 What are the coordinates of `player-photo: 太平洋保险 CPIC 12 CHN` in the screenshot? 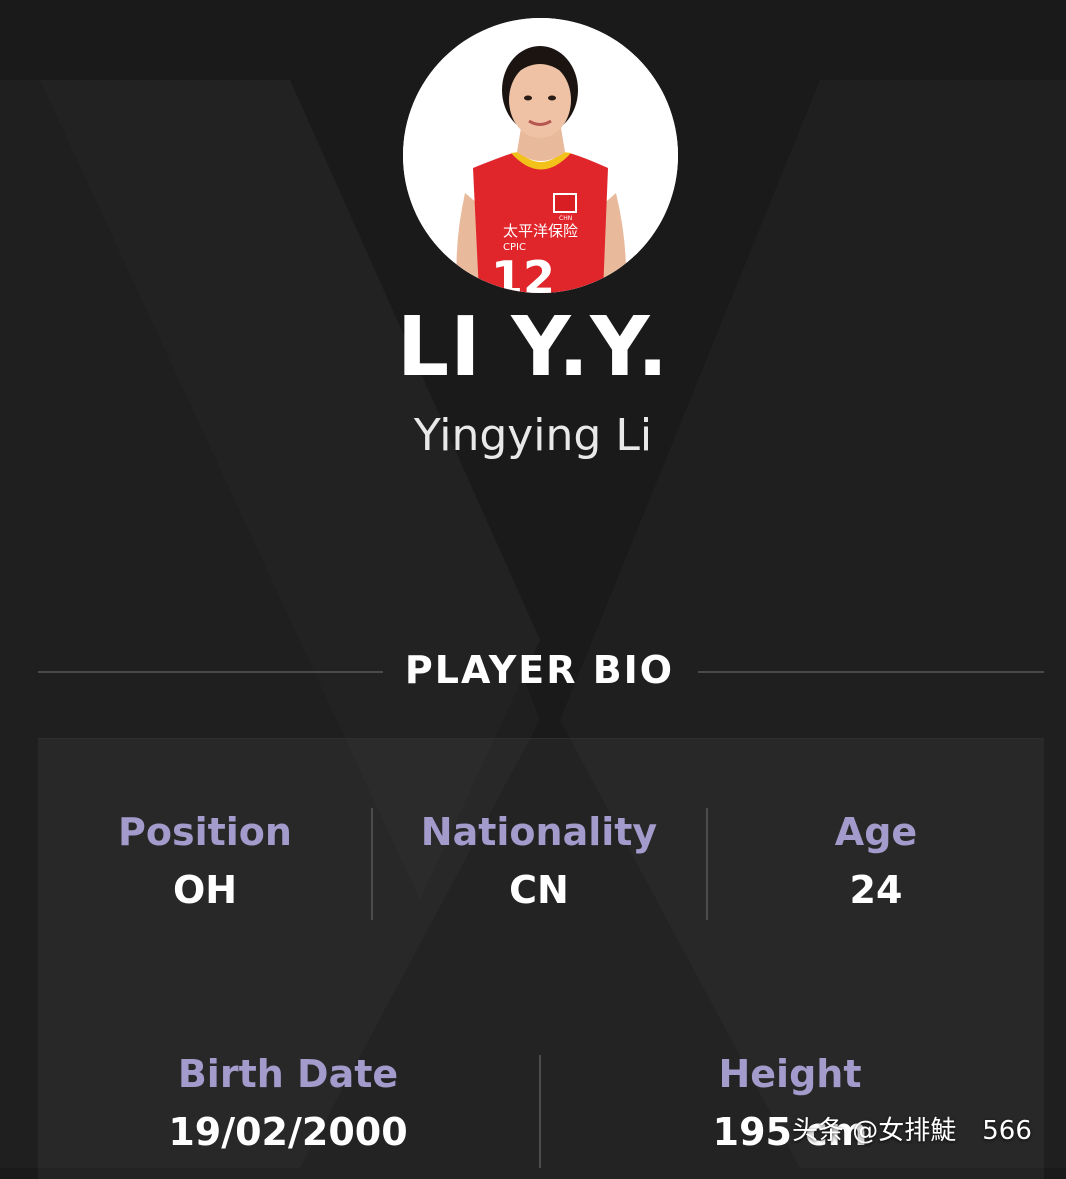 It's located at (540, 155).